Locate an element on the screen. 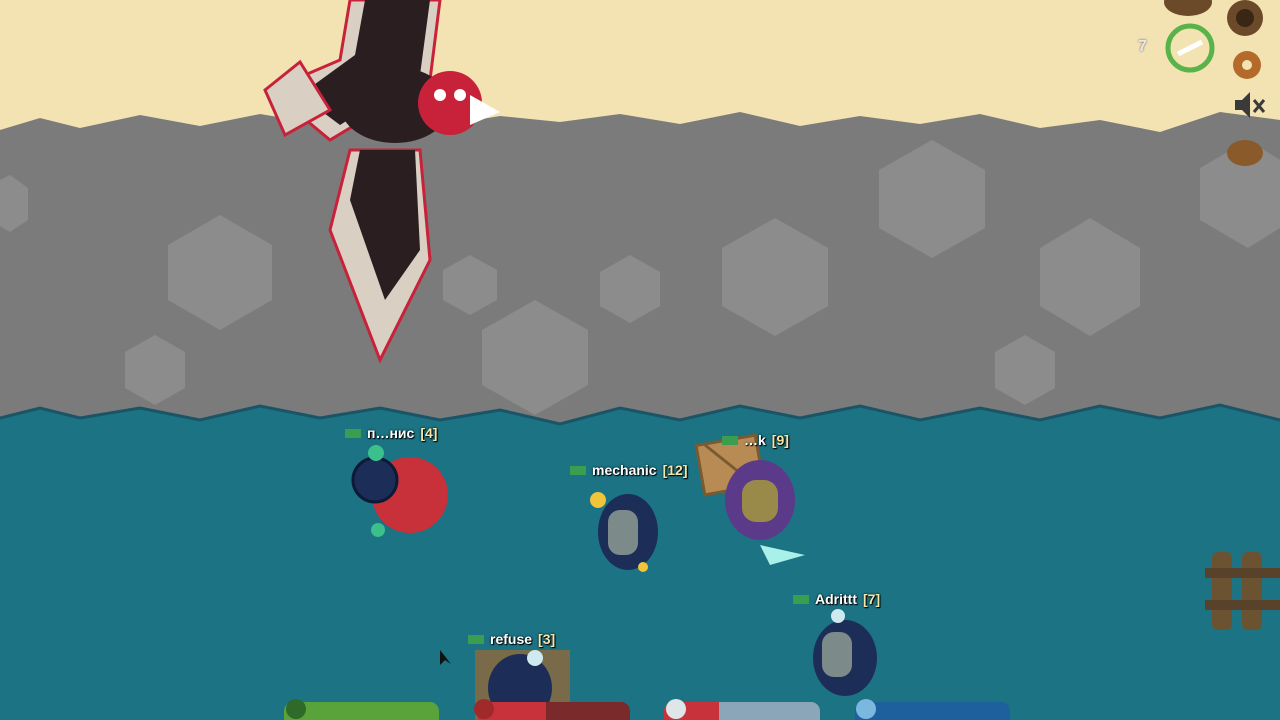 Image resolution: width=1280 pixels, height=720 pixels. player-name-tag: refuse [3] is located at coordinates (511, 639).